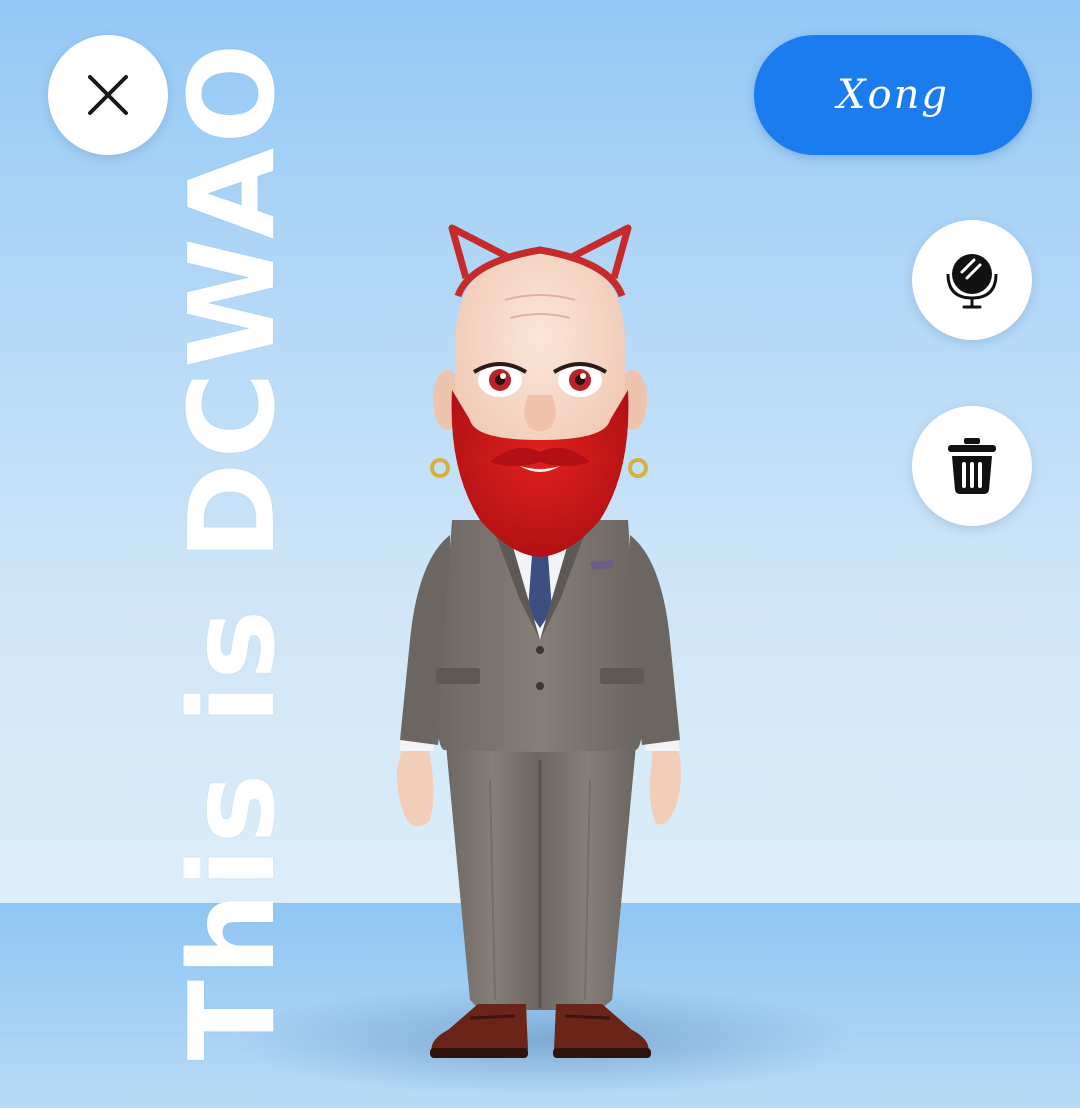 This screenshot has width=1080, height=1108. I want to click on close-button, so click(108, 95).